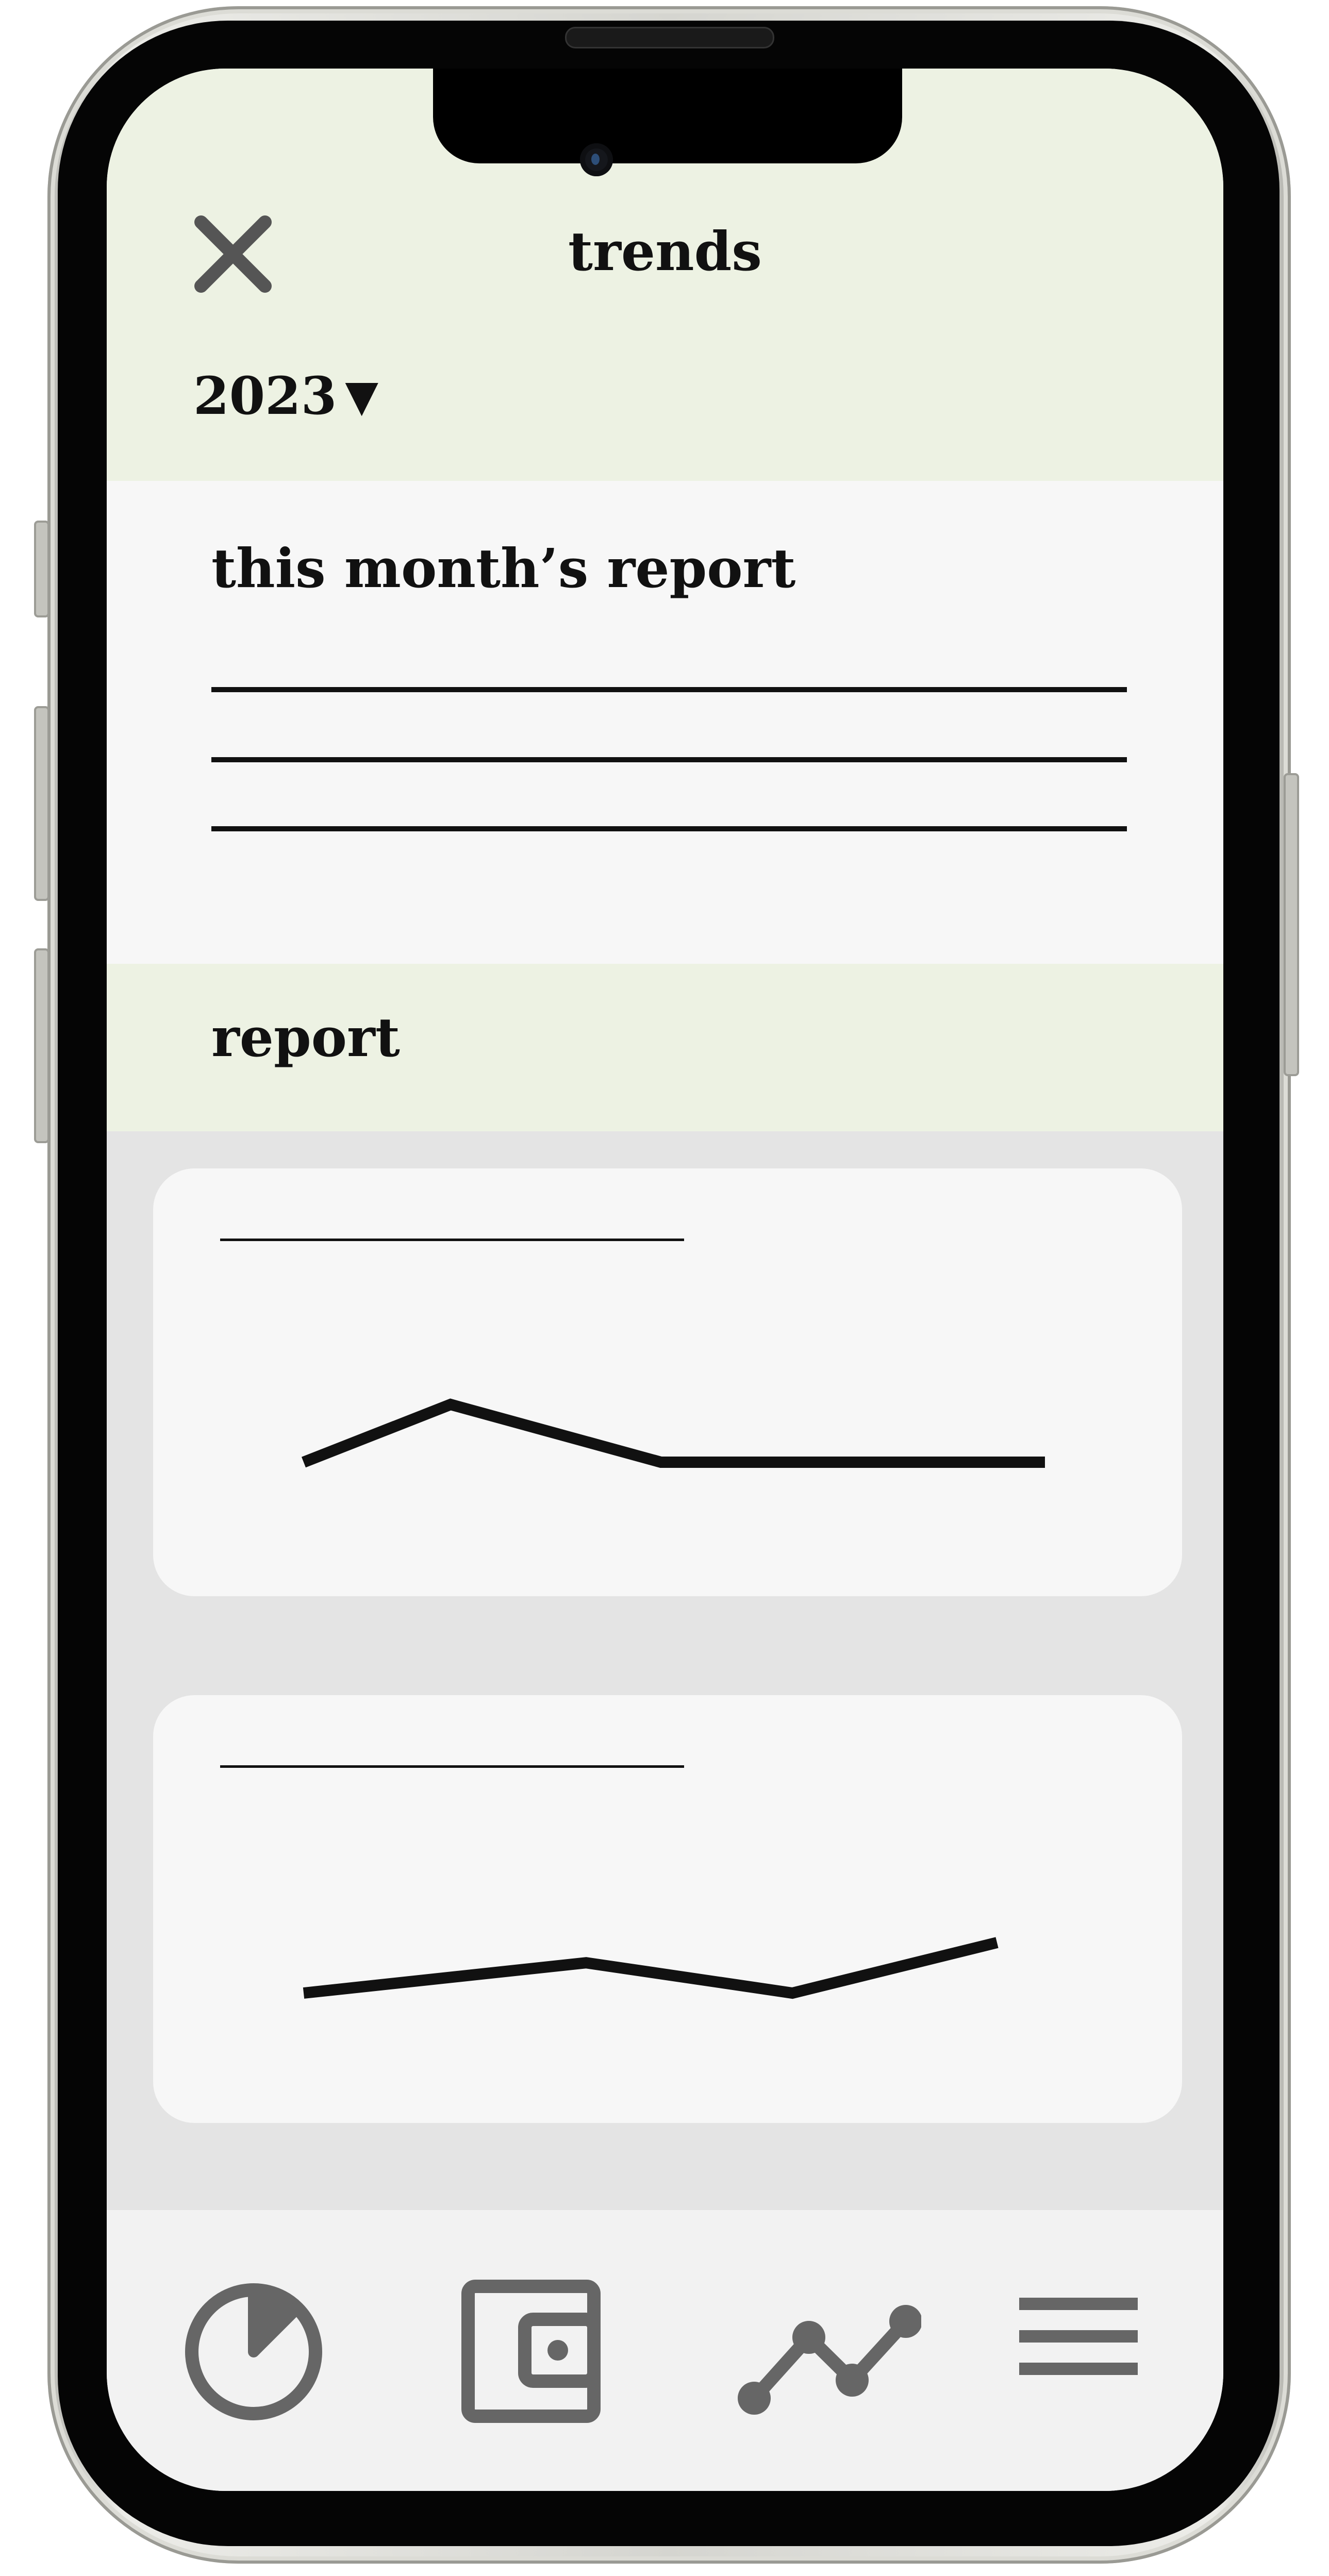  I want to click on power-button, so click(1291, 924).